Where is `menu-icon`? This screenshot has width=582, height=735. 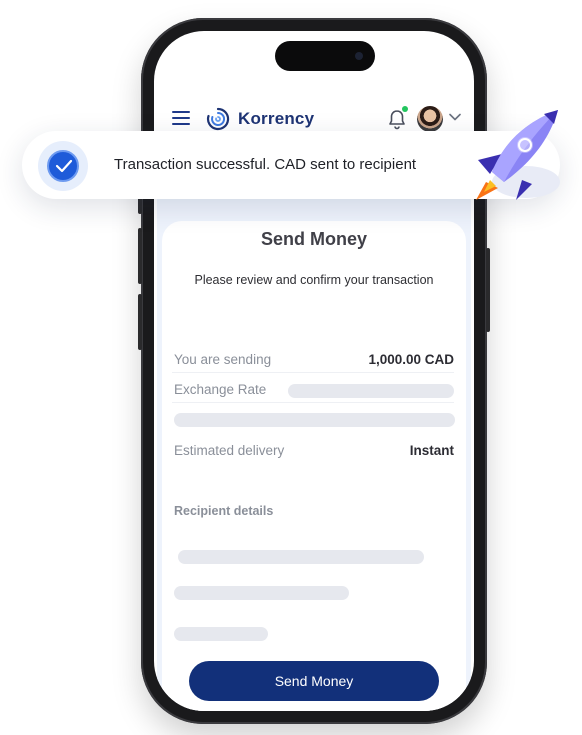
menu-icon is located at coordinates (181, 118).